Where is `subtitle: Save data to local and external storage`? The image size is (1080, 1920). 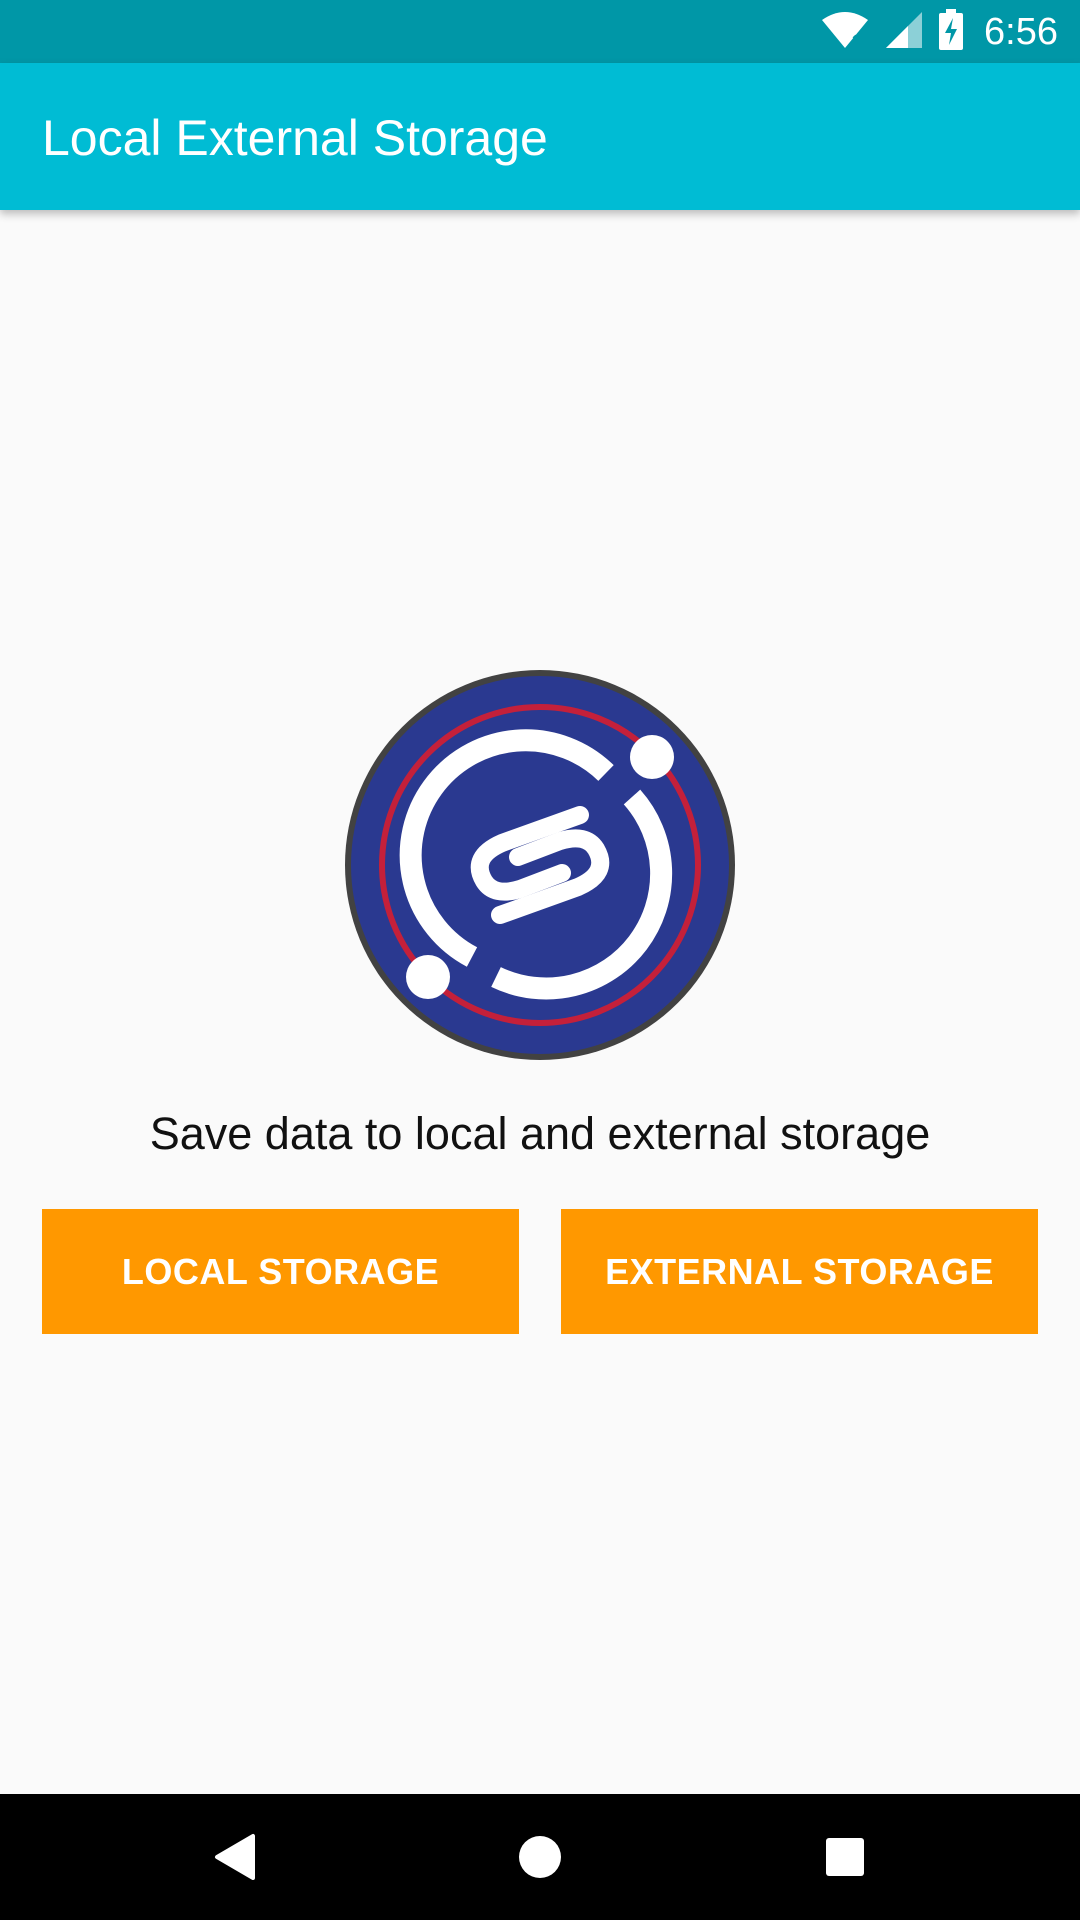
subtitle: Save data to local and external storage is located at coordinates (540, 1133).